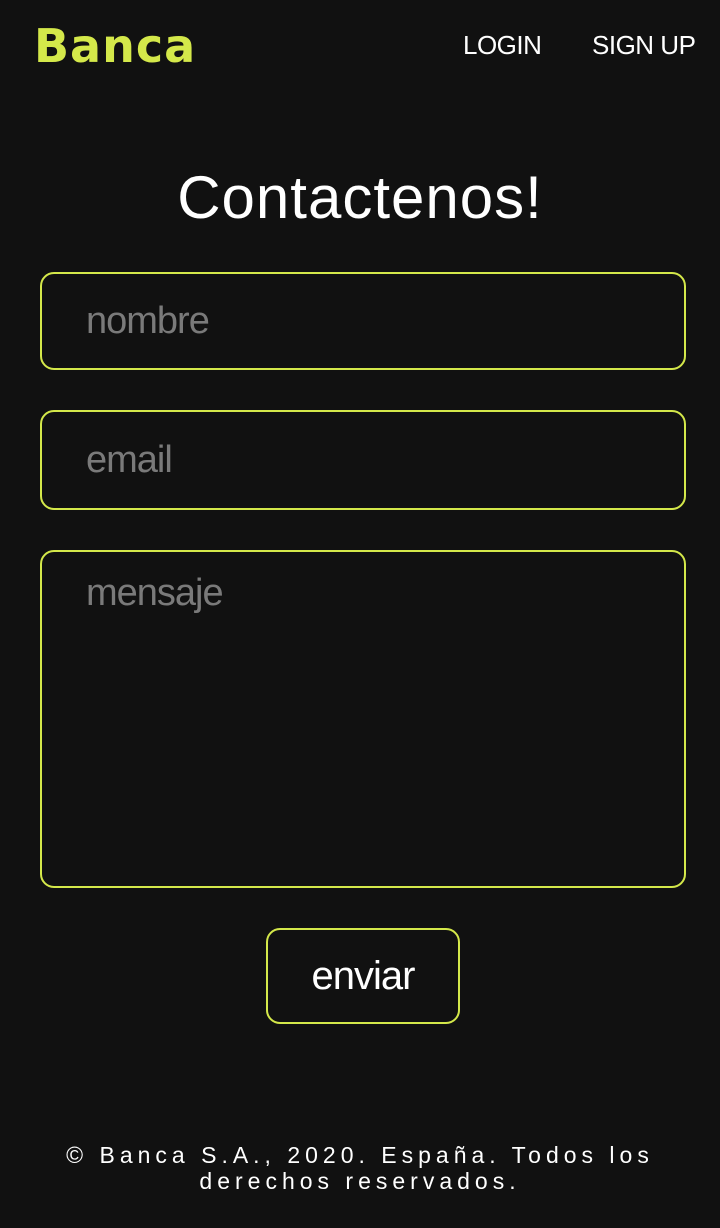 Image resolution: width=720 pixels, height=1228 pixels. I want to click on email-field, so click(363, 460).